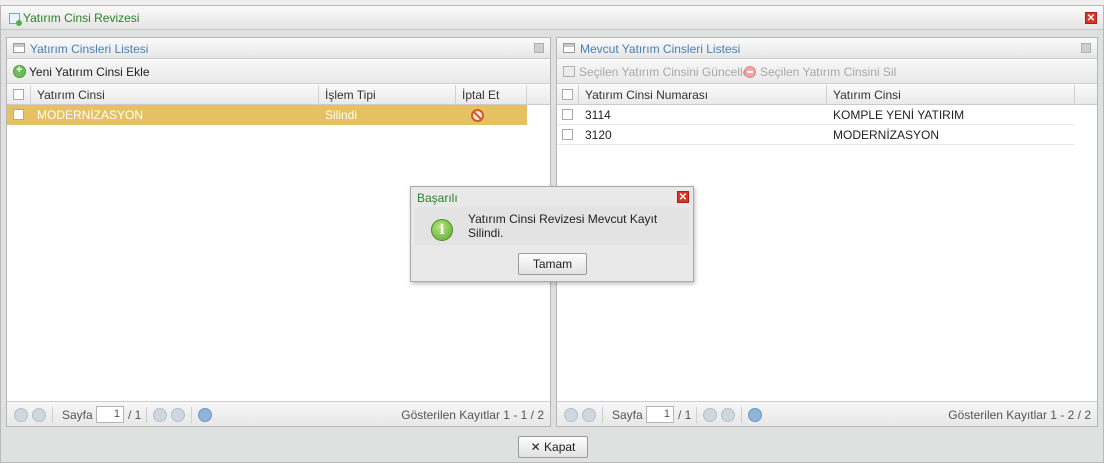 The image size is (1104, 463). I want to click on left-grid-header: Yatırım Cinsi İşlem Tipi İptal Et, so click(278, 95).